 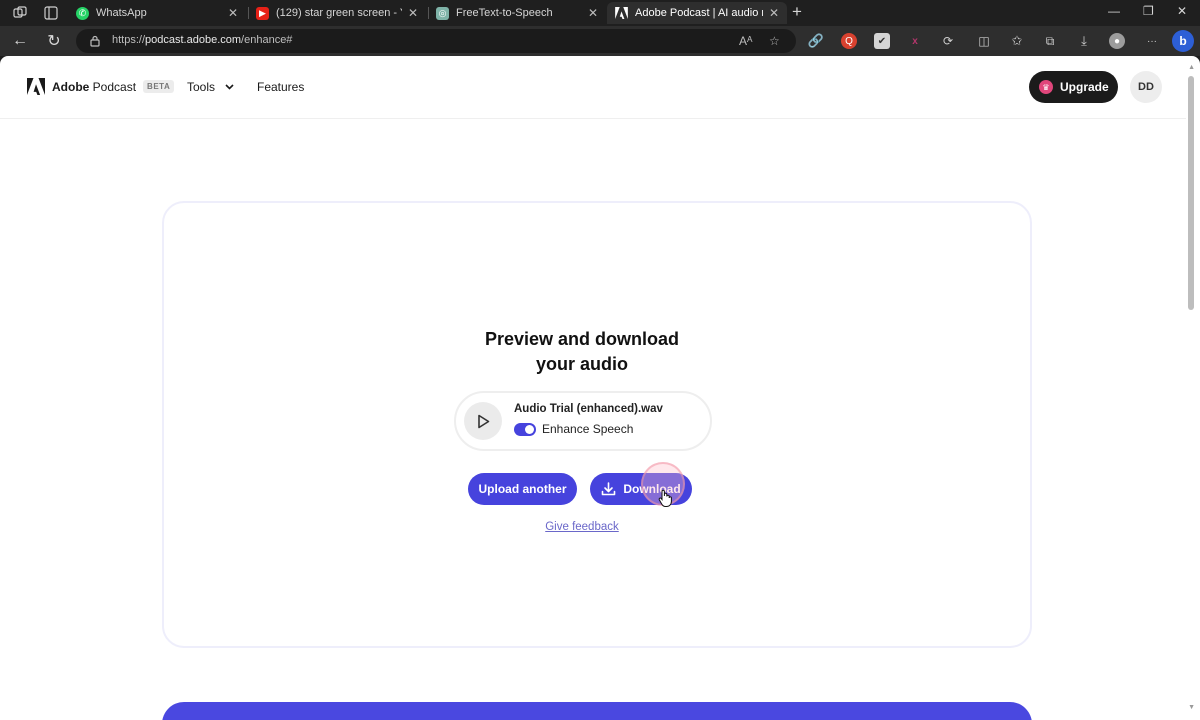 I want to click on tab-whatsapp: ✆ WhatsApp ✕, so click(x=157, y=13).